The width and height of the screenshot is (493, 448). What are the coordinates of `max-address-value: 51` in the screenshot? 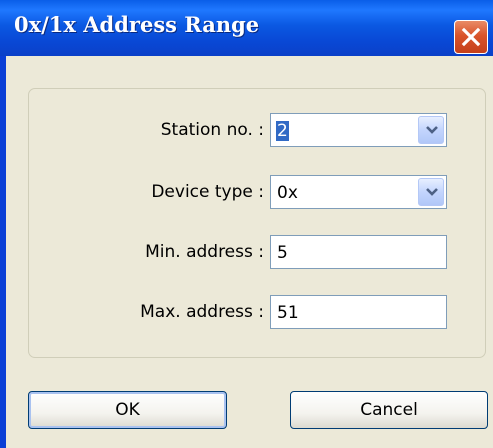 It's located at (288, 313).